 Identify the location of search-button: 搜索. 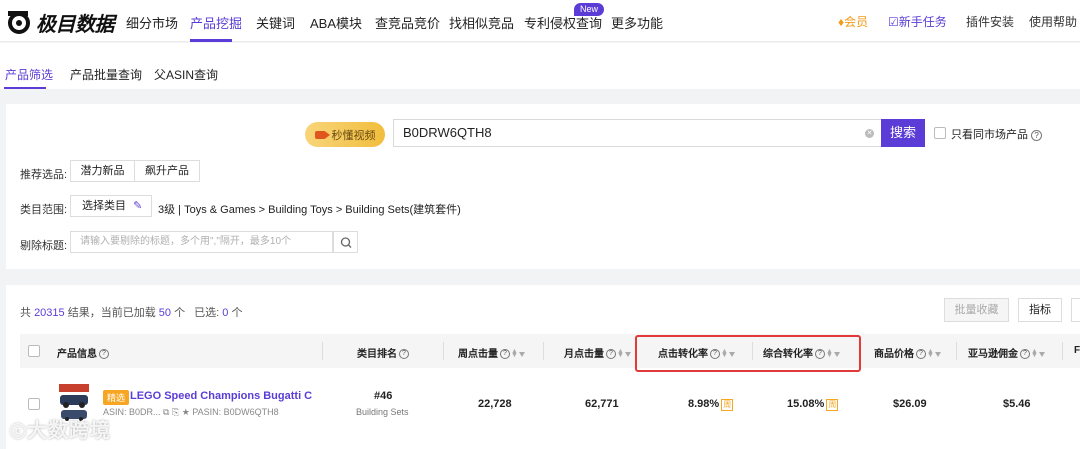
(903, 133).